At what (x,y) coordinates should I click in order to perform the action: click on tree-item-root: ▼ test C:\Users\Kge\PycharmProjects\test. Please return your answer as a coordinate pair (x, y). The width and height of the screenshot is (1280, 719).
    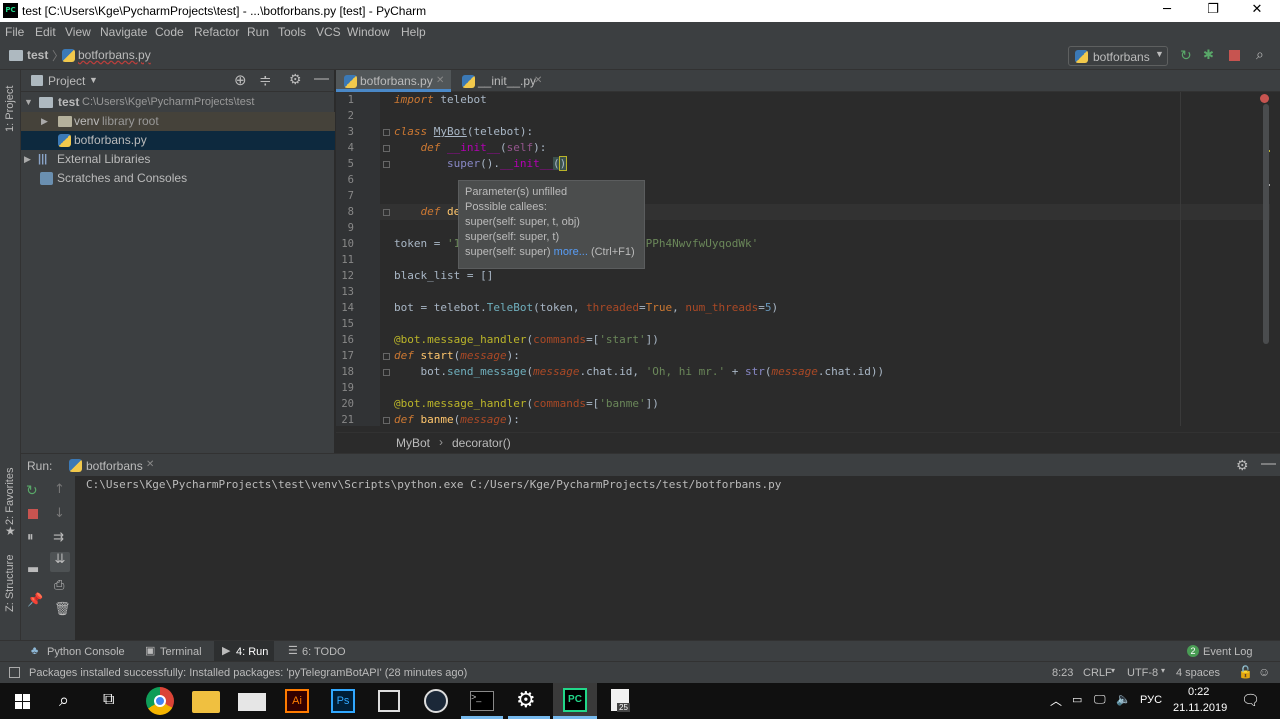
    Looking at the image, I should click on (178, 102).